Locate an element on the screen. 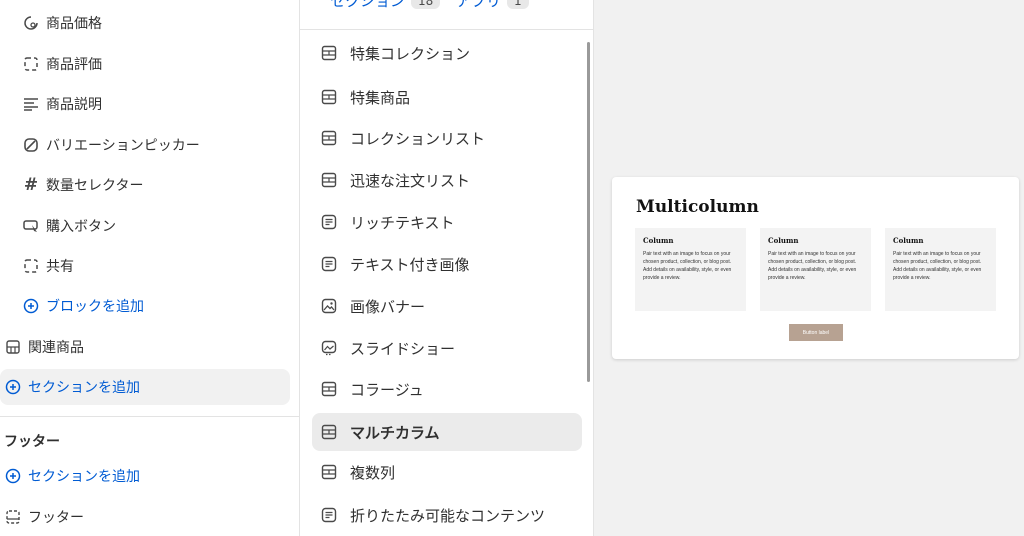 This screenshot has height=536, width=1024. section-option: スライドショー is located at coordinates (447, 348).